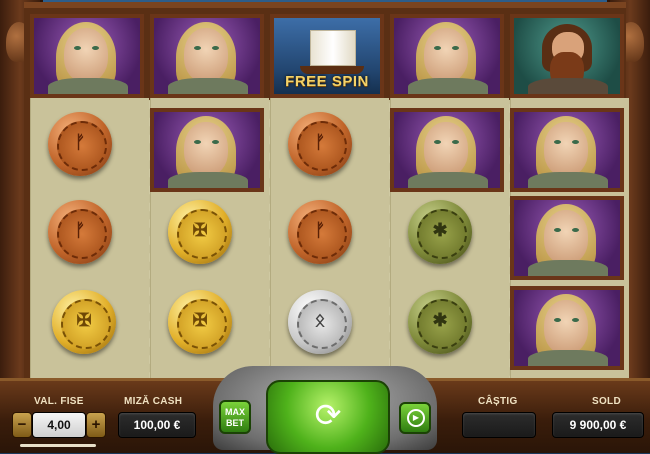  Describe the element at coordinates (96, 425) in the screenshot. I see `bet-increase-button: +` at that location.